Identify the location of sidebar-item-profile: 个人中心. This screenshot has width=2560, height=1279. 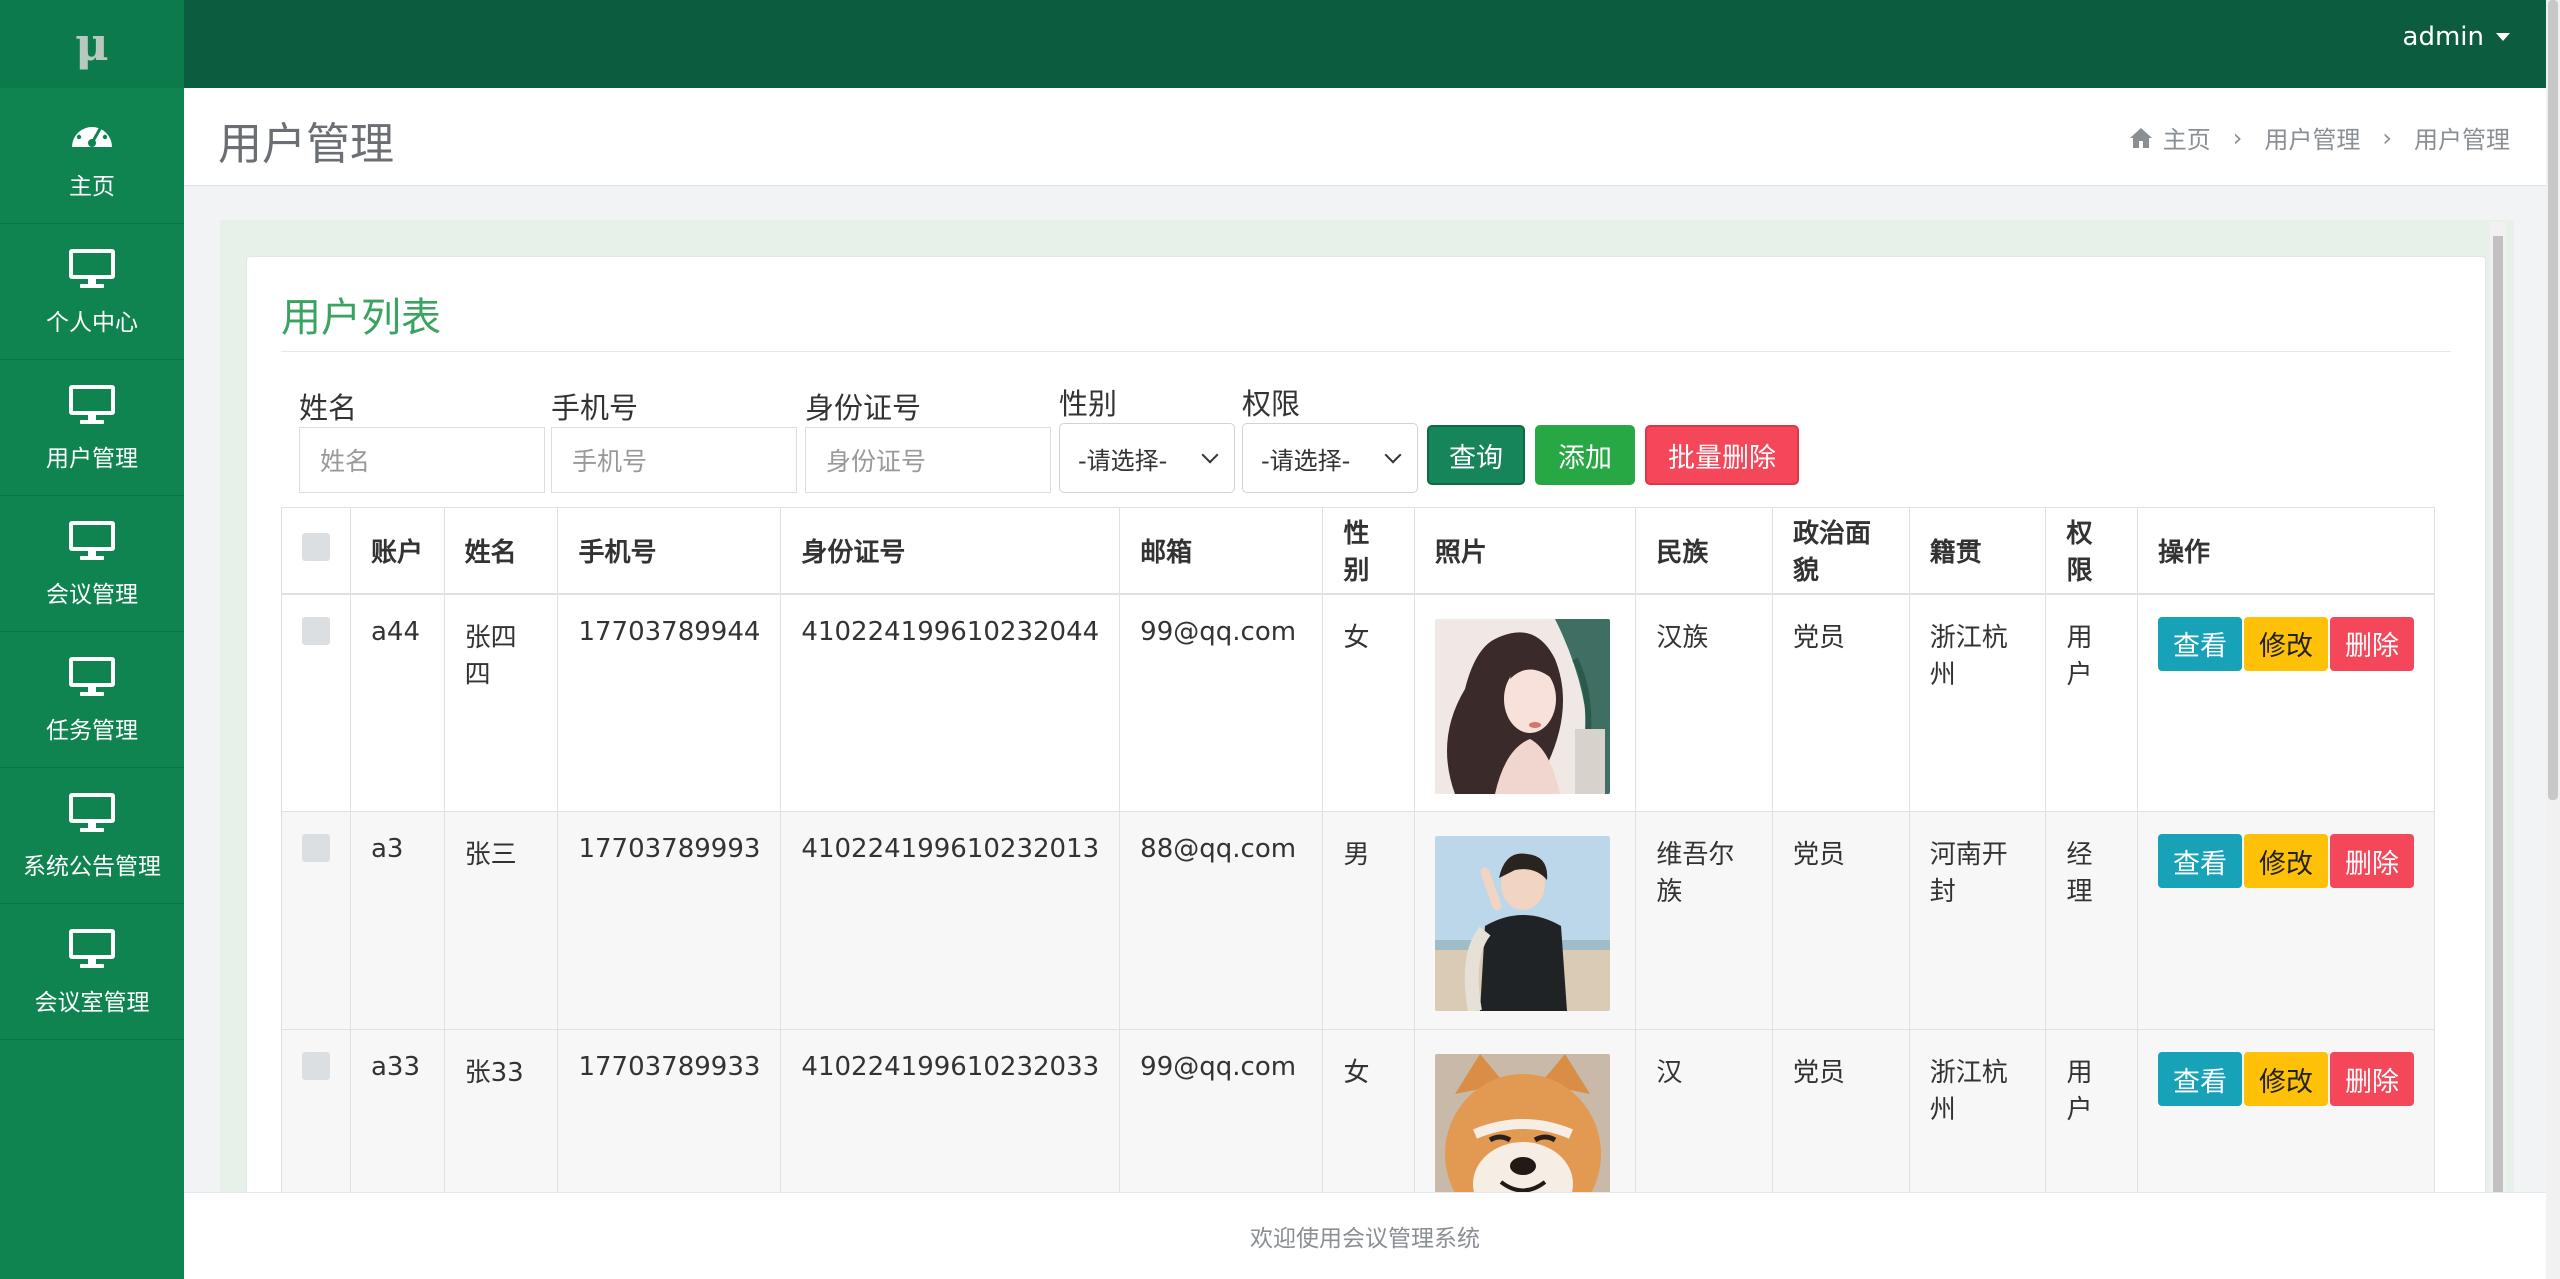
(92, 292).